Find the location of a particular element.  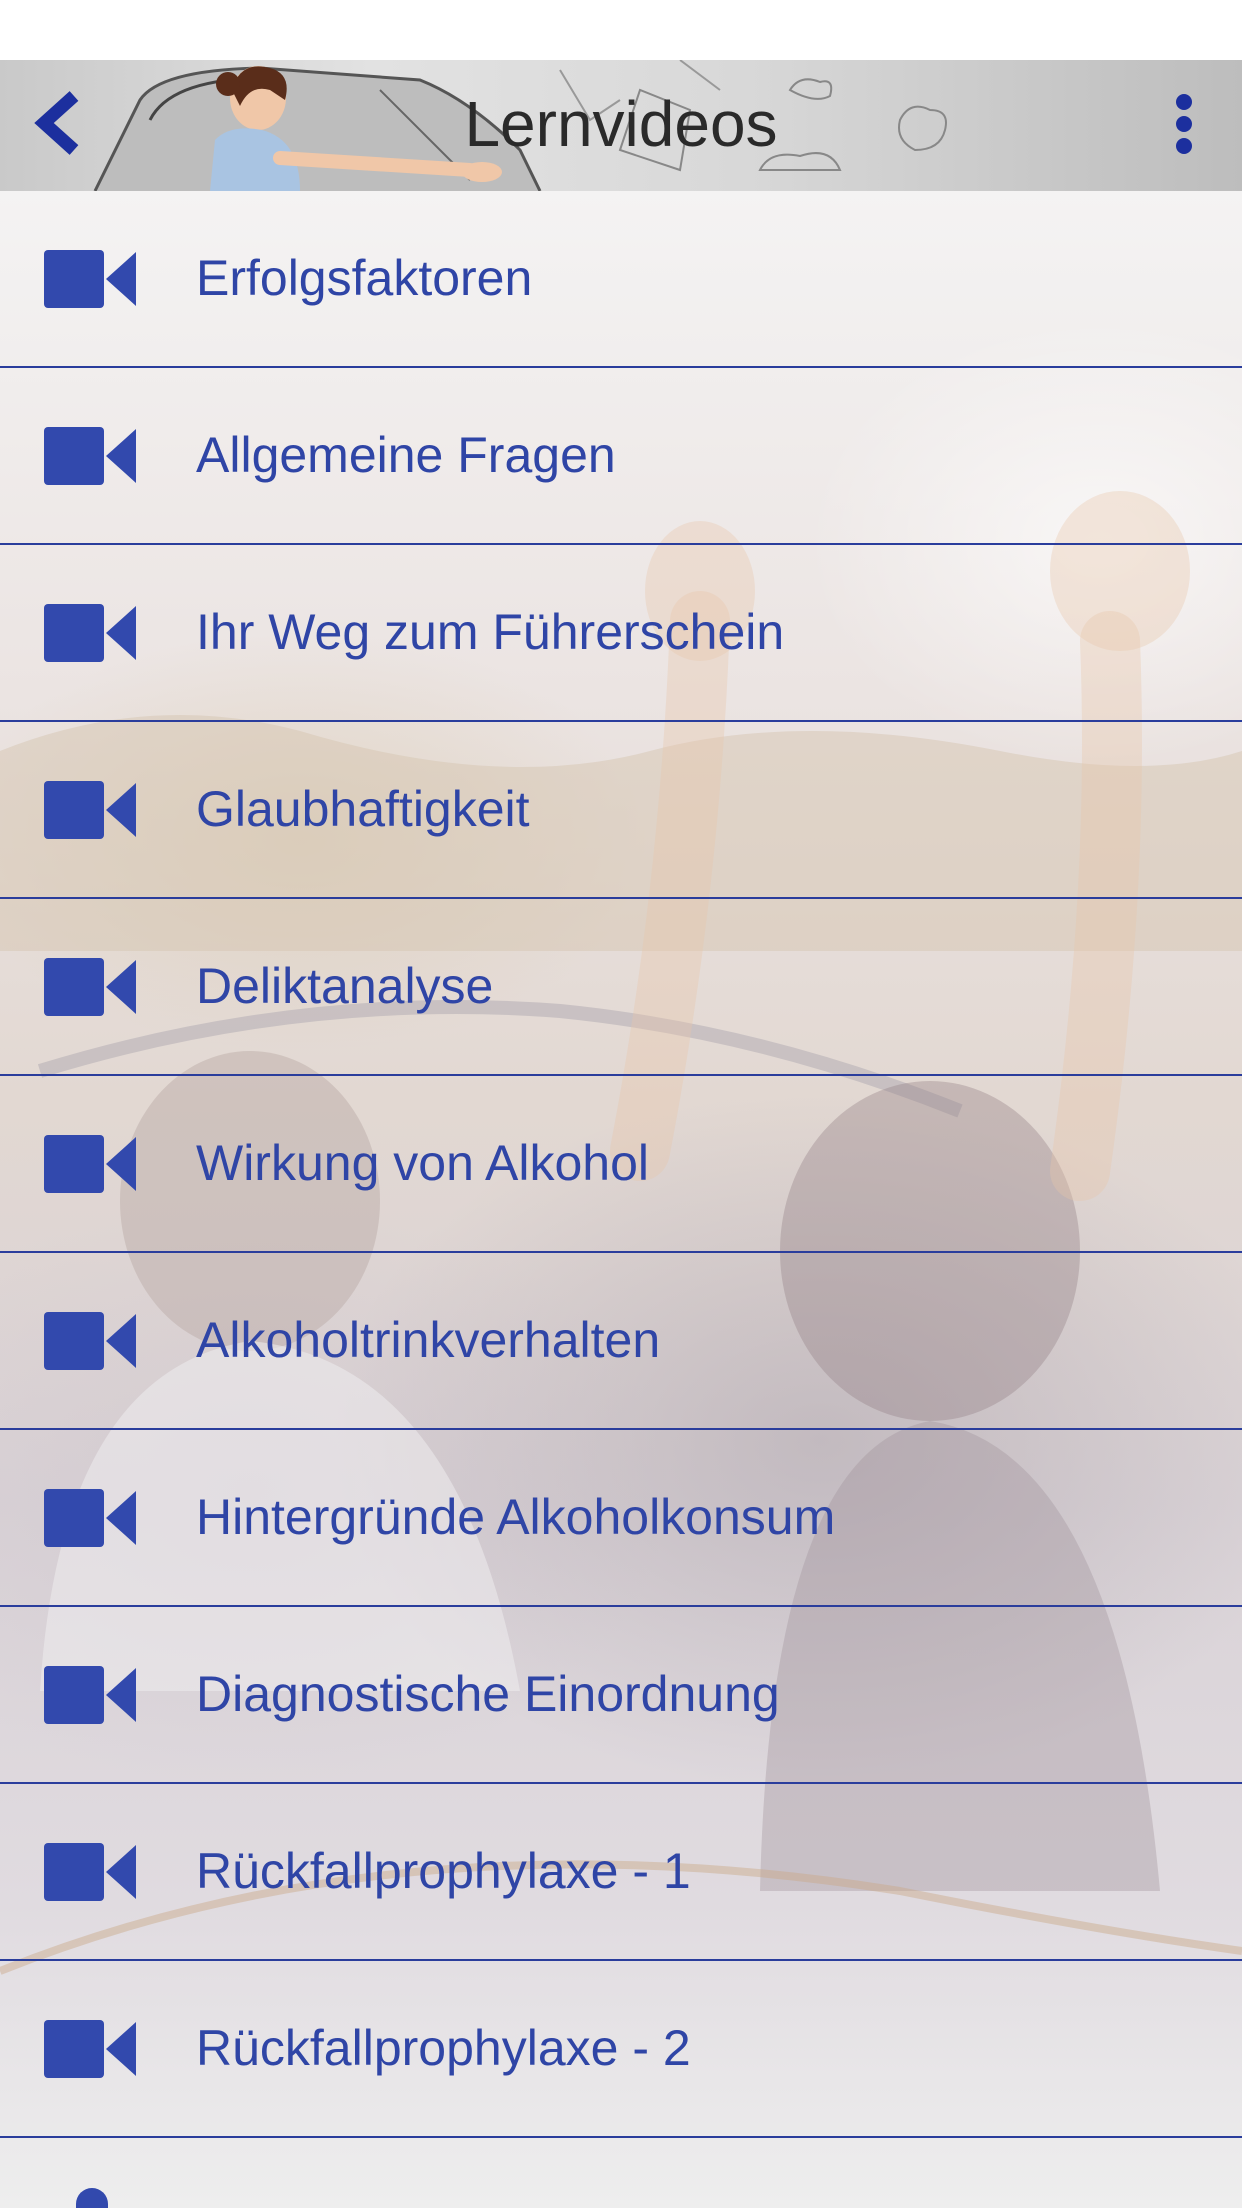

list-item: Hintergründe Alkoholkonsum is located at coordinates (621, 1518).